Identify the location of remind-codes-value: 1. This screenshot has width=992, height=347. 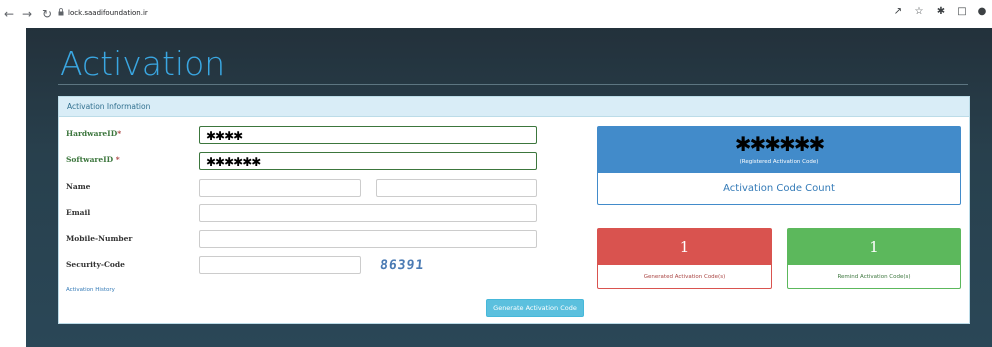
(874, 247).